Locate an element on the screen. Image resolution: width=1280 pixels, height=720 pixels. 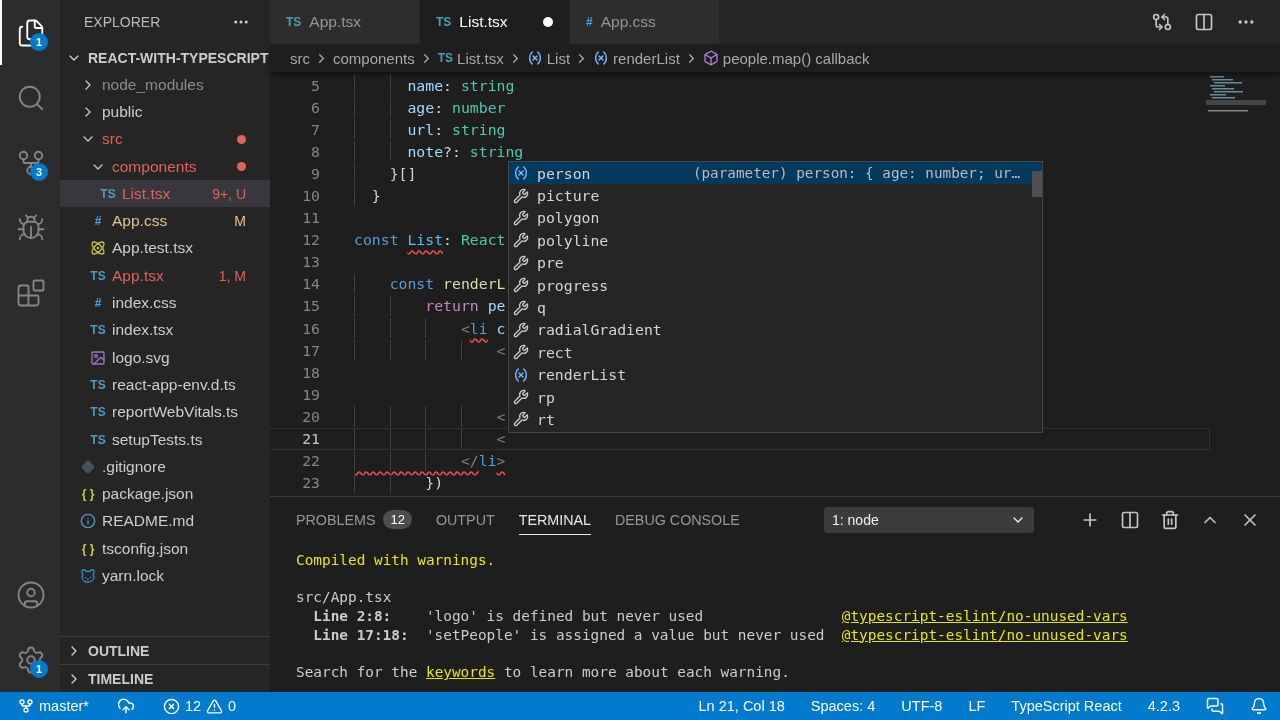
file-item: README.md is located at coordinates (165, 521).